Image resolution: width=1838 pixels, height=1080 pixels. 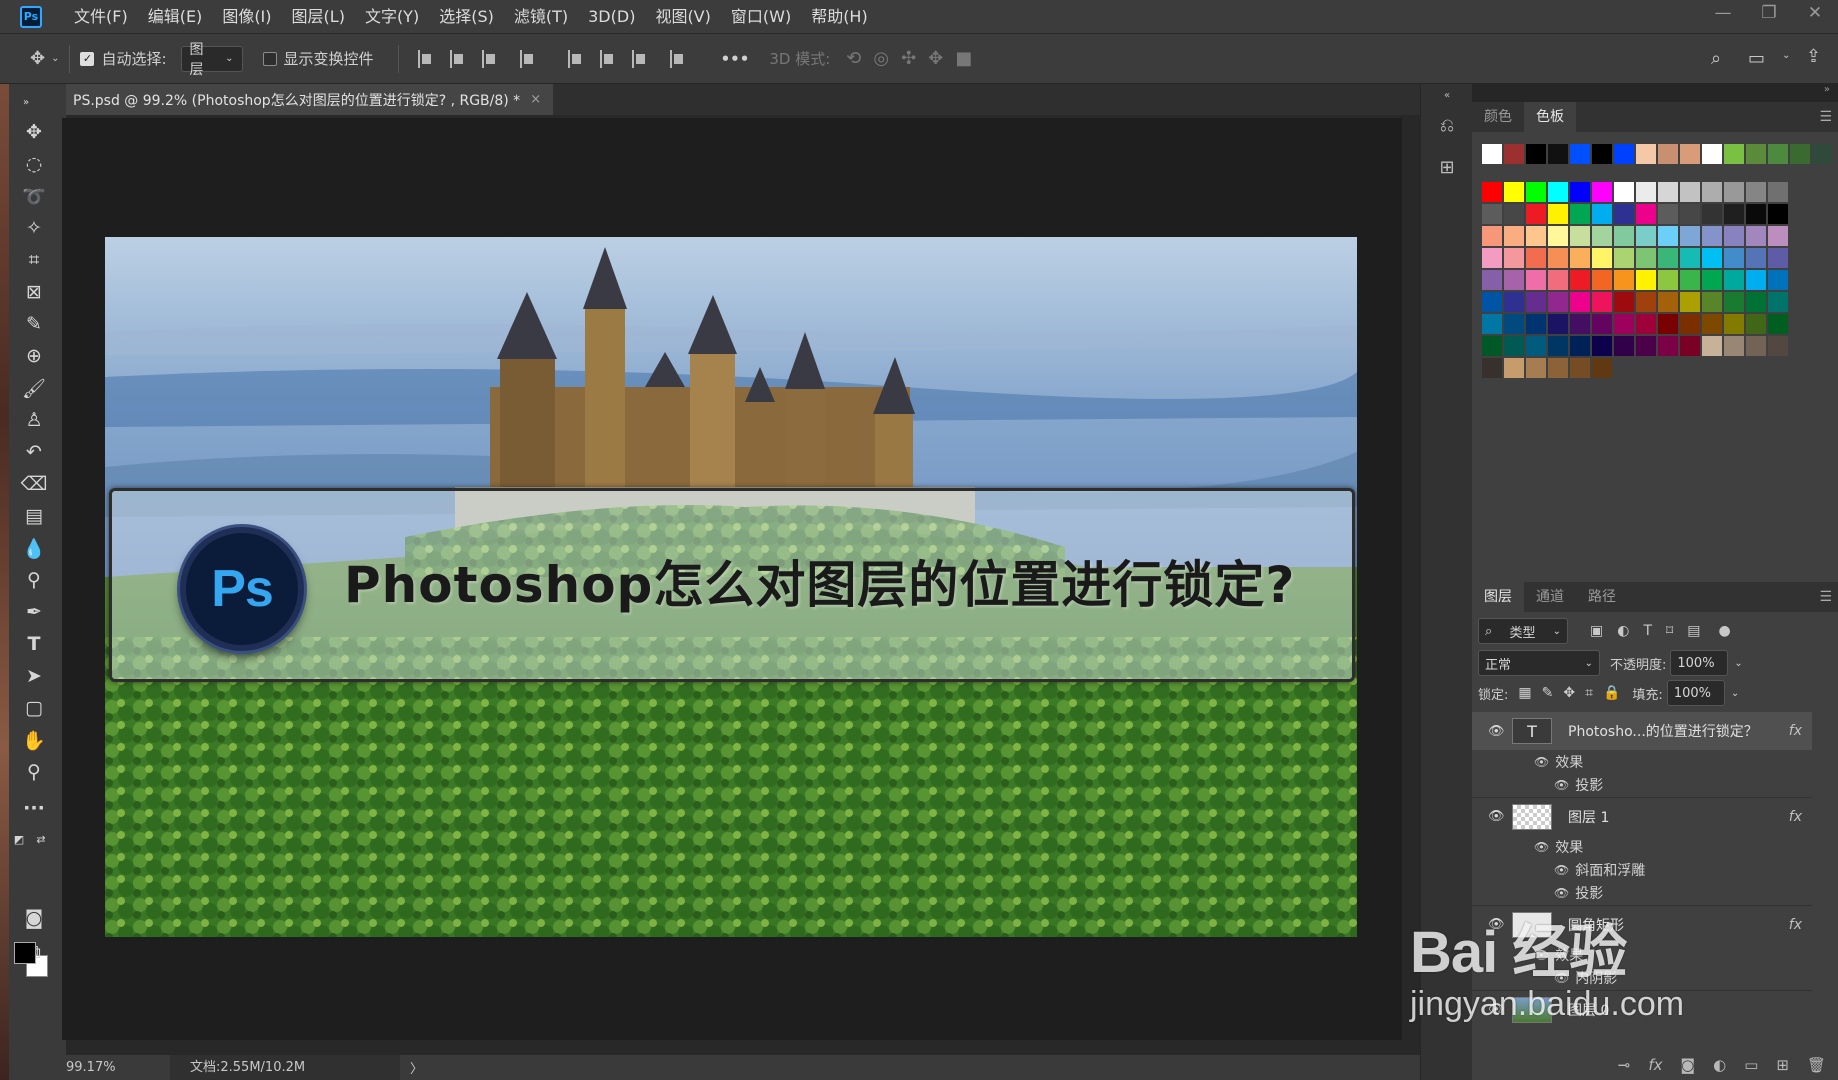 What do you see at coordinates (1548, 693) in the screenshot?
I see `lock-image-icon: ✎` at bounding box center [1548, 693].